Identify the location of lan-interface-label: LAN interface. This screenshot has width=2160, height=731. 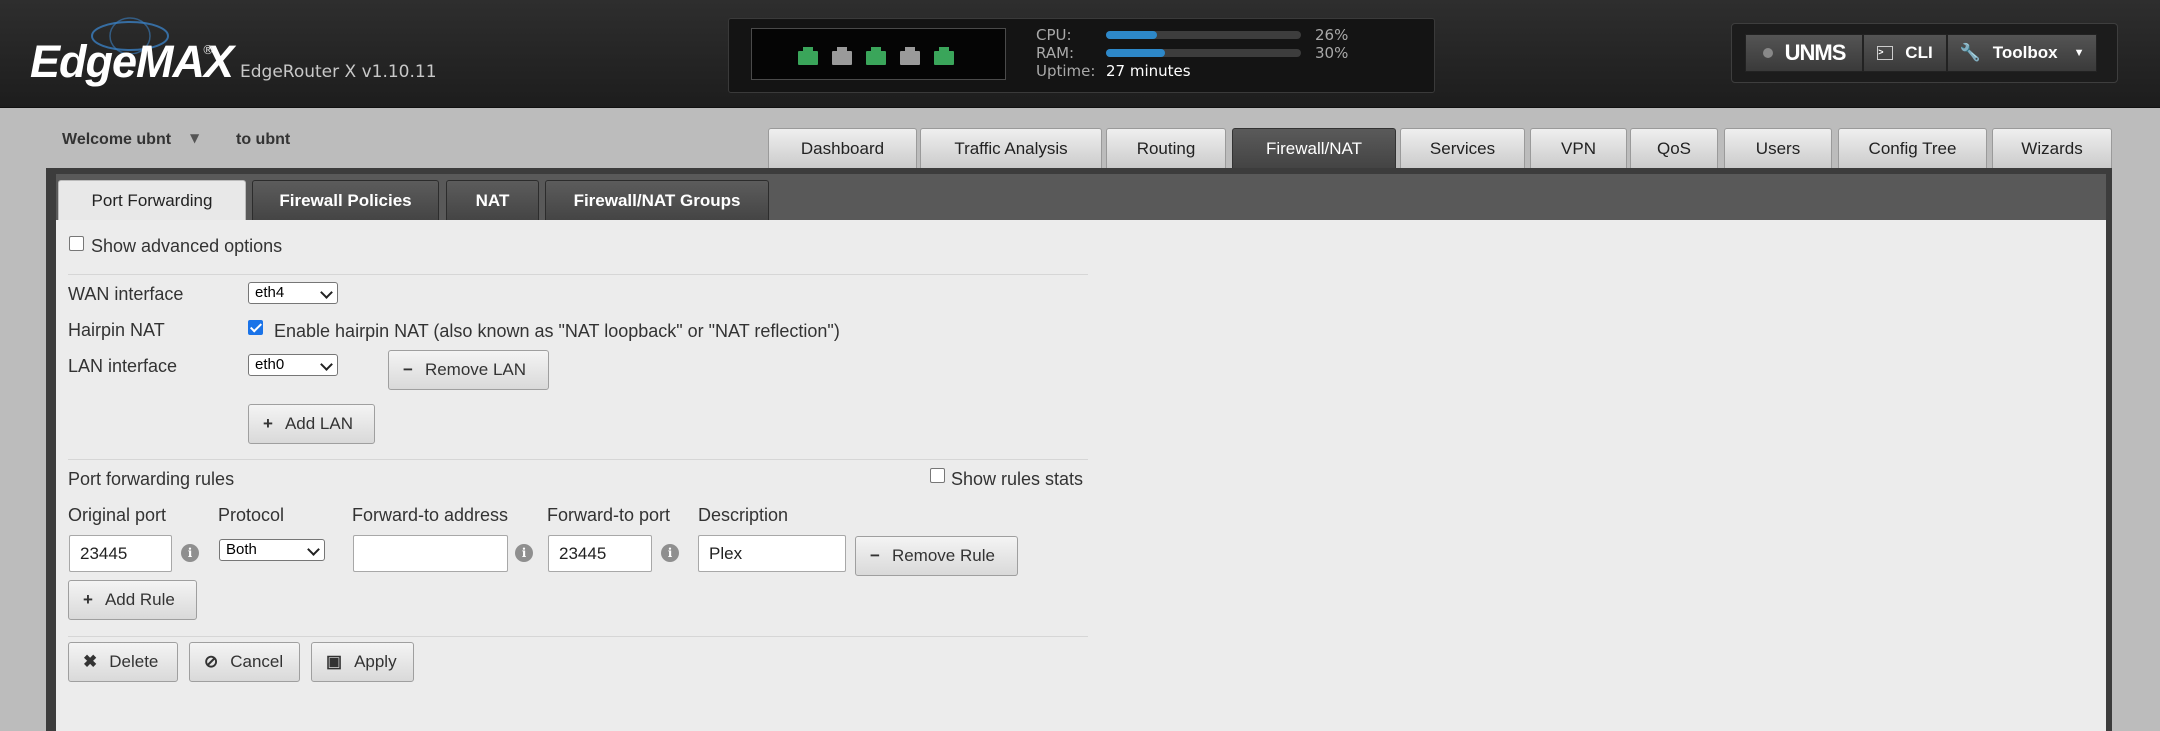
(123, 366).